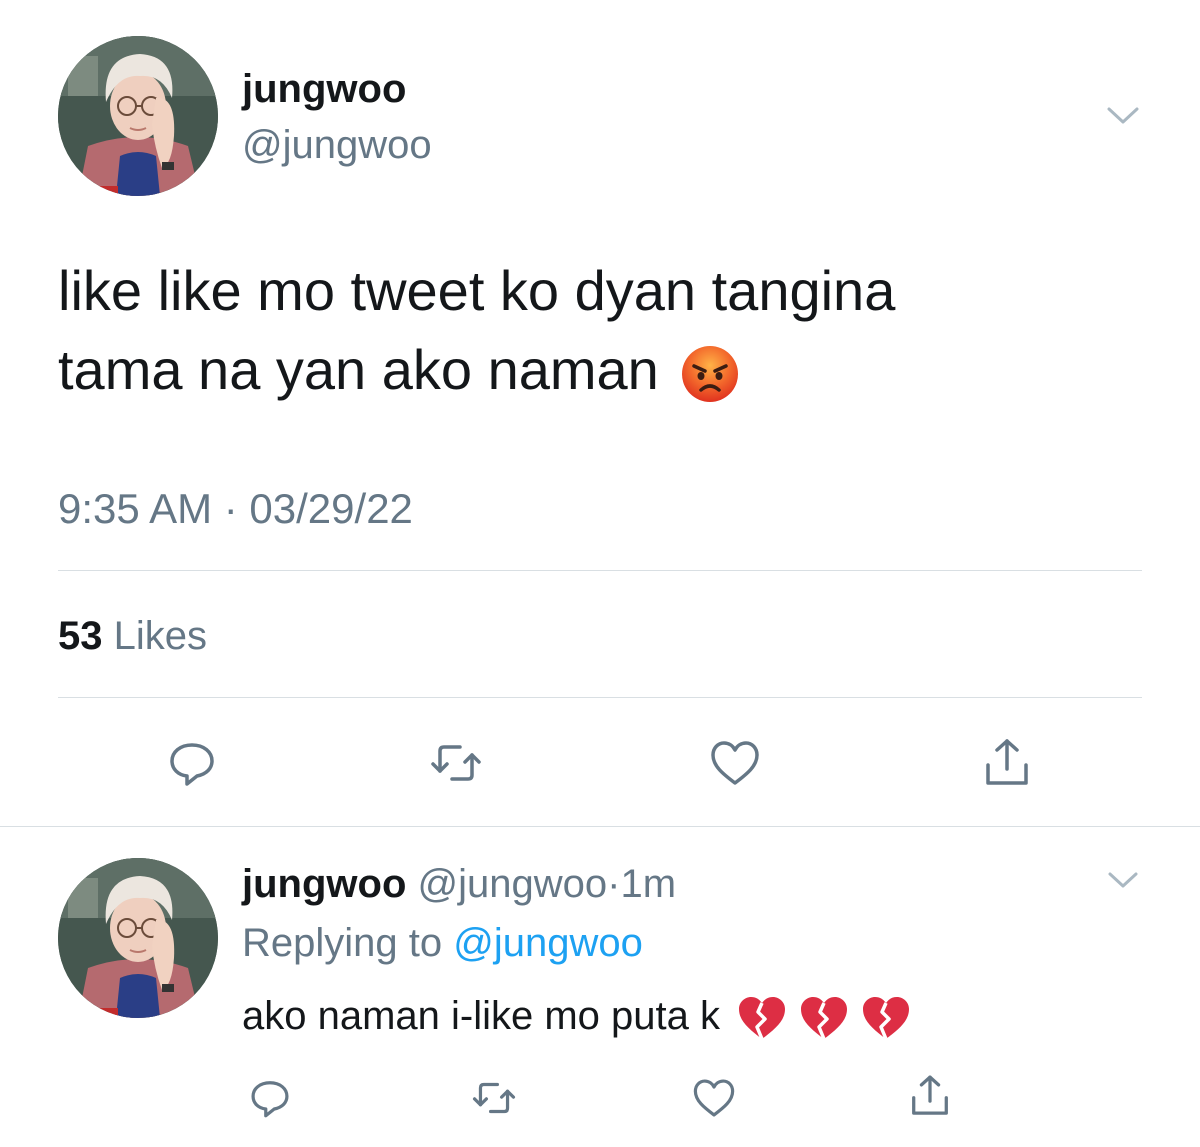 Image resolution: width=1200 pixels, height=1147 pixels. Describe the element at coordinates (513, 884) in the screenshot. I see `reply-author-handle: @jungwoo` at that location.